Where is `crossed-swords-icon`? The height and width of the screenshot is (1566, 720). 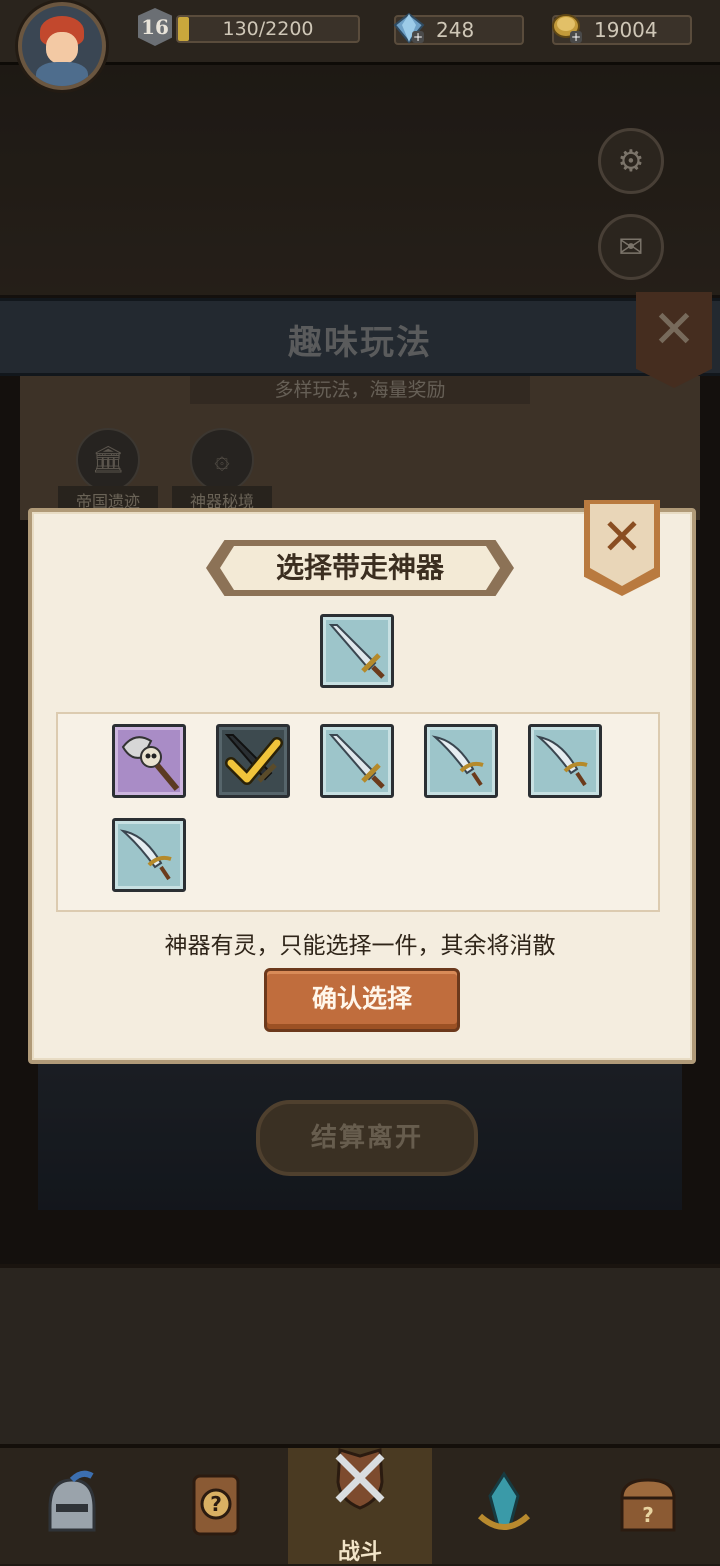
crossed-swords-icon is located at coordinates (360, 1479).